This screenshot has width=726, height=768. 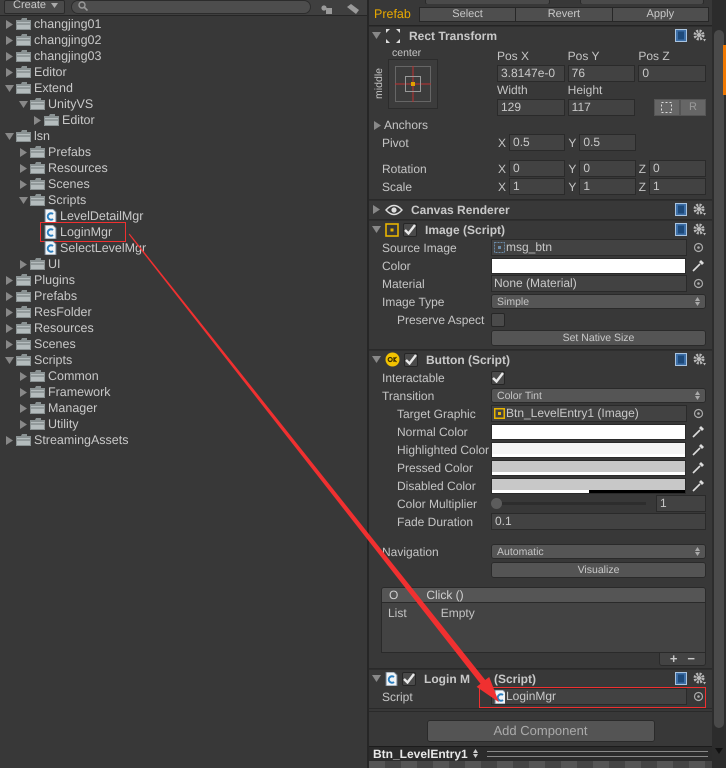 What do you see at coordinates (54, 280) in the screenshot?
I see `folder-item: Plugins` at bounding box center [54, 280].